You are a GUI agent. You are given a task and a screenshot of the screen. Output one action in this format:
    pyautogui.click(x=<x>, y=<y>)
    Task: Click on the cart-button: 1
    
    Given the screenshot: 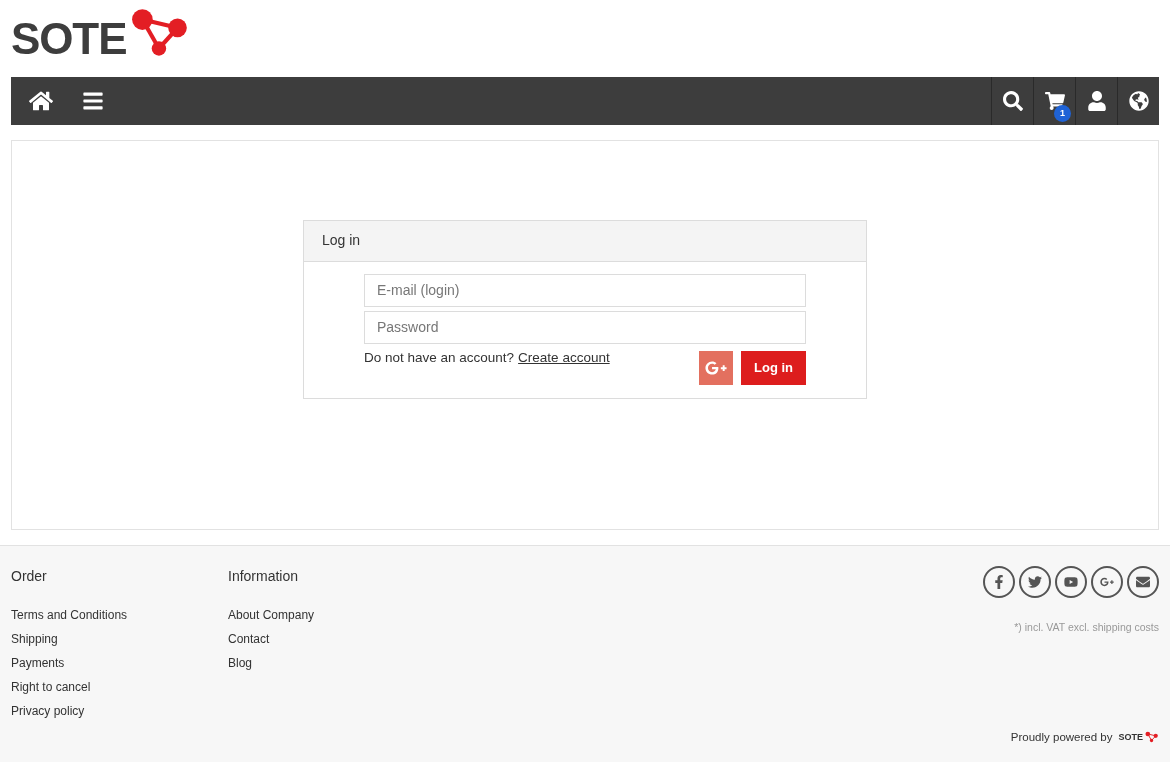 What is the action you would take?
    pyautogui.click(x=1054, y=101)
    